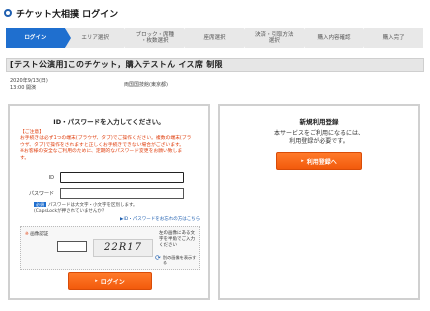  What do you see at coordinates (160, 219) in the screenshot?
I see `forgot-password-link: ▶ID・パスワードをお忘れの方はこちら` at bounding box center [160, 219].